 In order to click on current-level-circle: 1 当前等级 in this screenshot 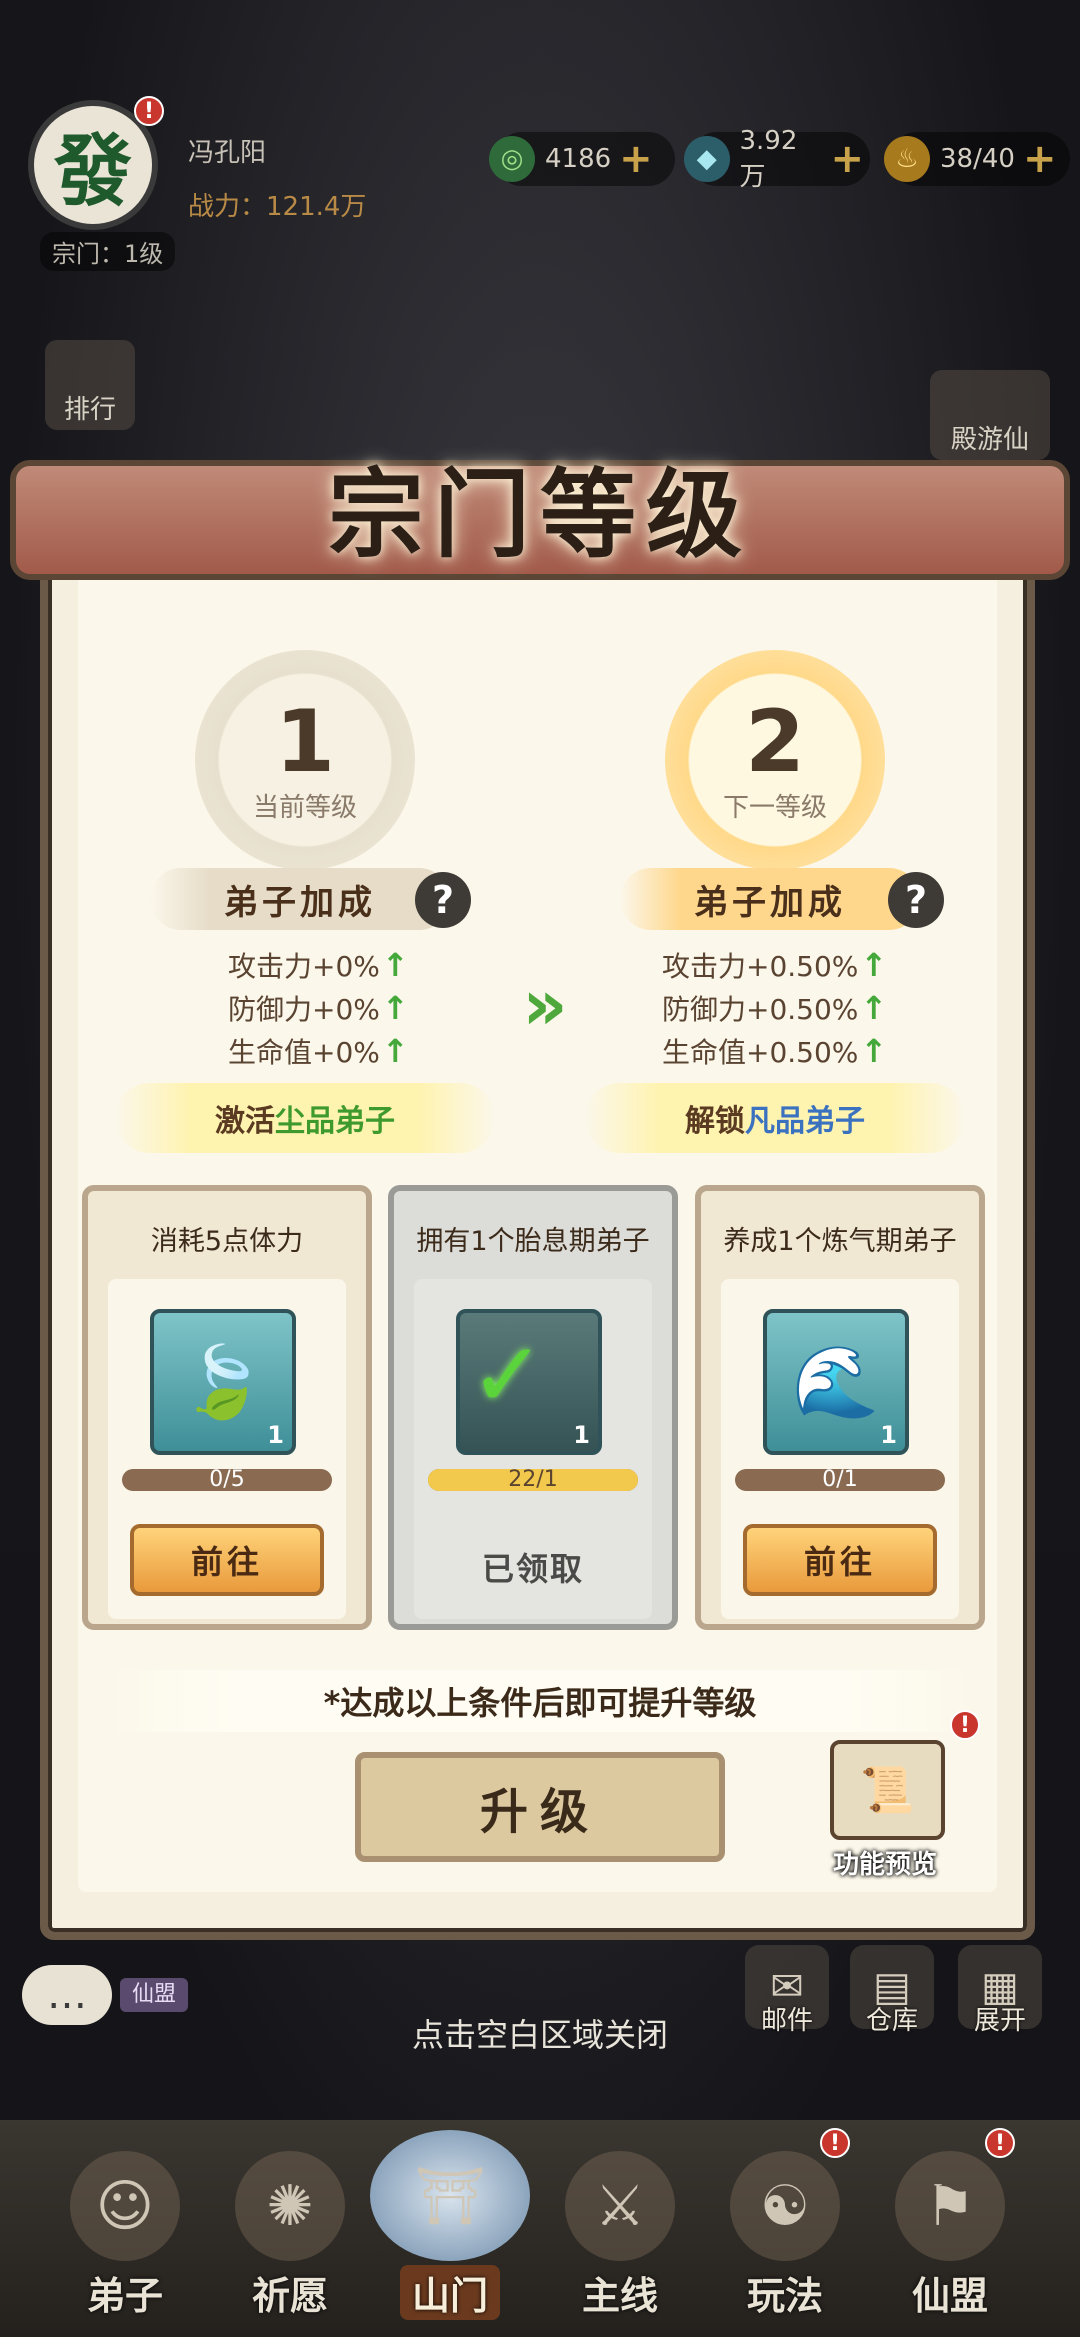, I will do `click(305, 760)`.